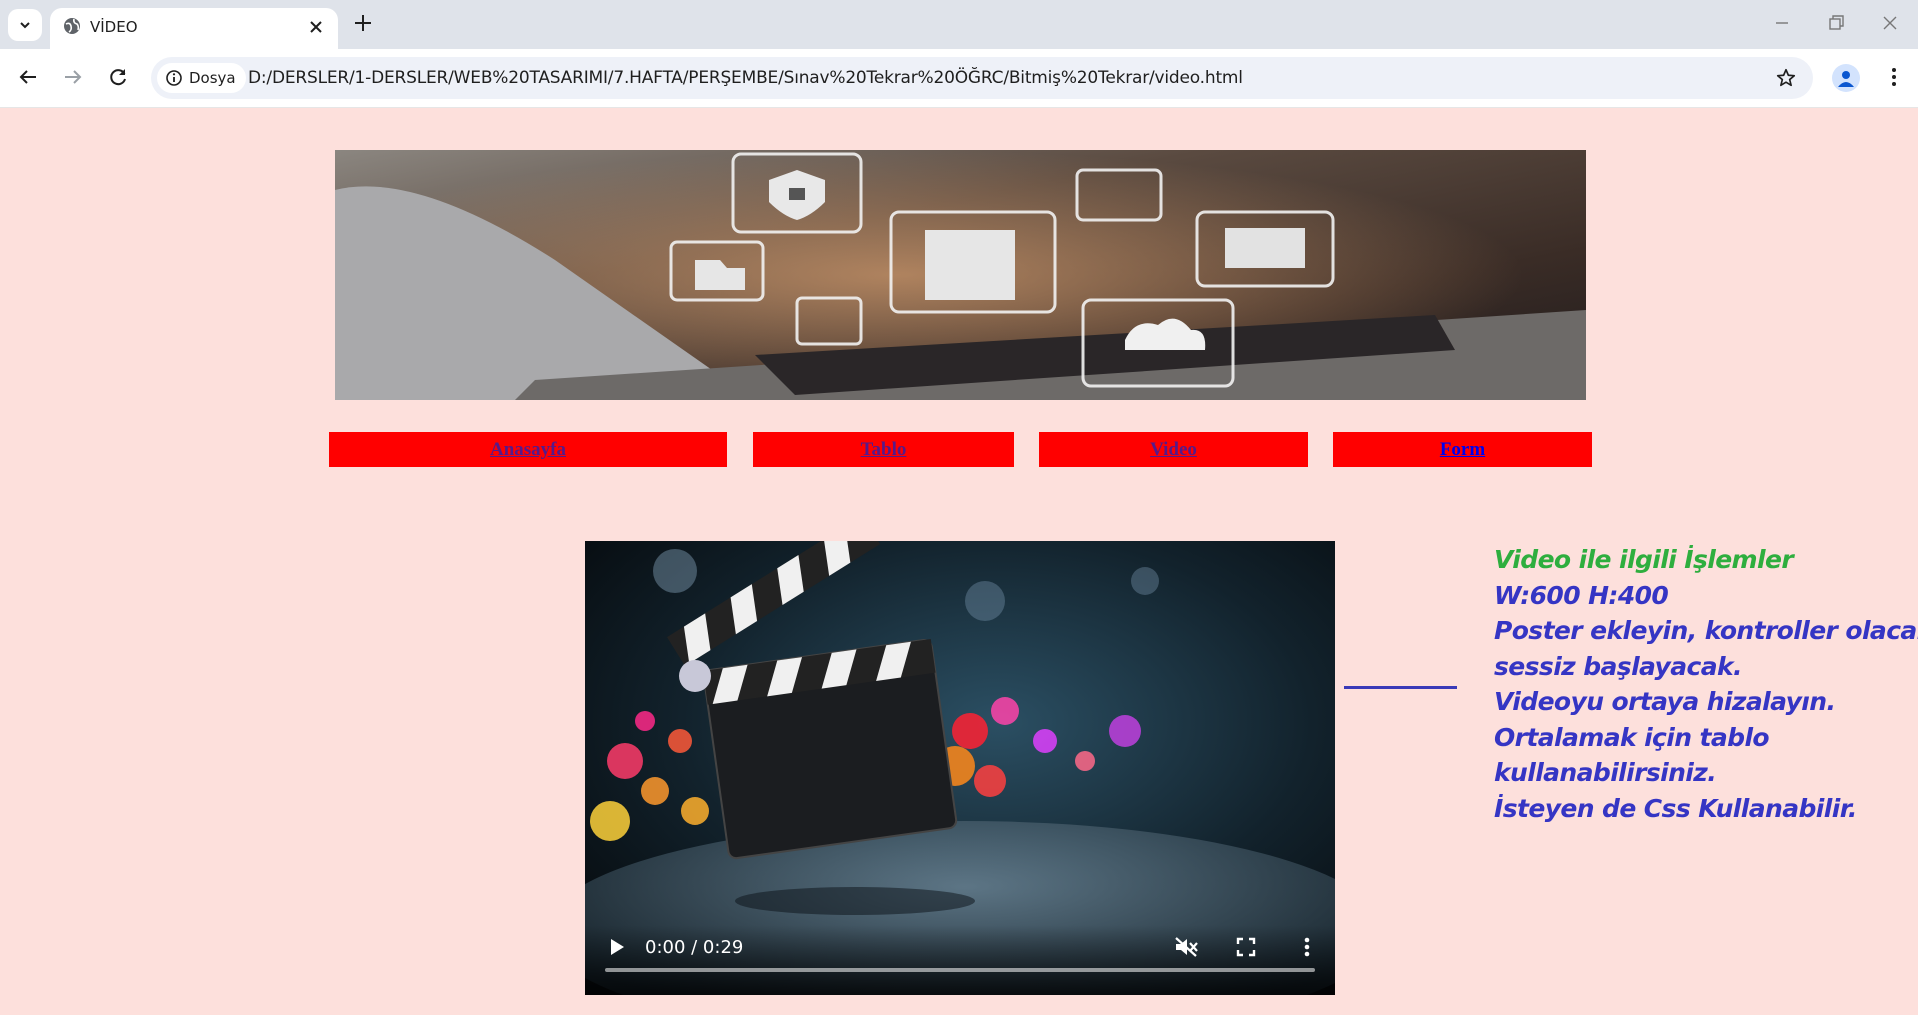  Describe the element at coordinates (1675, 808) in the screenshot. I see `notes-line: İsteyen de Css Kullanabilir.` at that location.